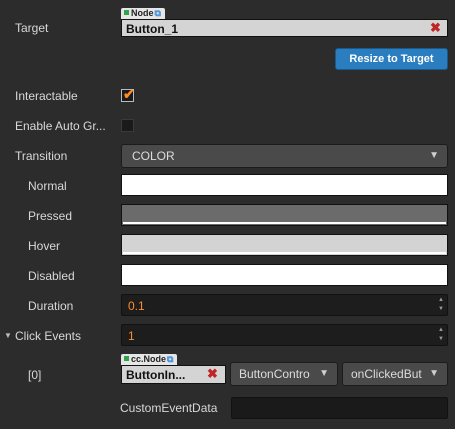 This screenshot has width=455, height=429. Describe the element at coordinates (284, 245) in the screenshot. I see `hover-color-swatch` at that location.